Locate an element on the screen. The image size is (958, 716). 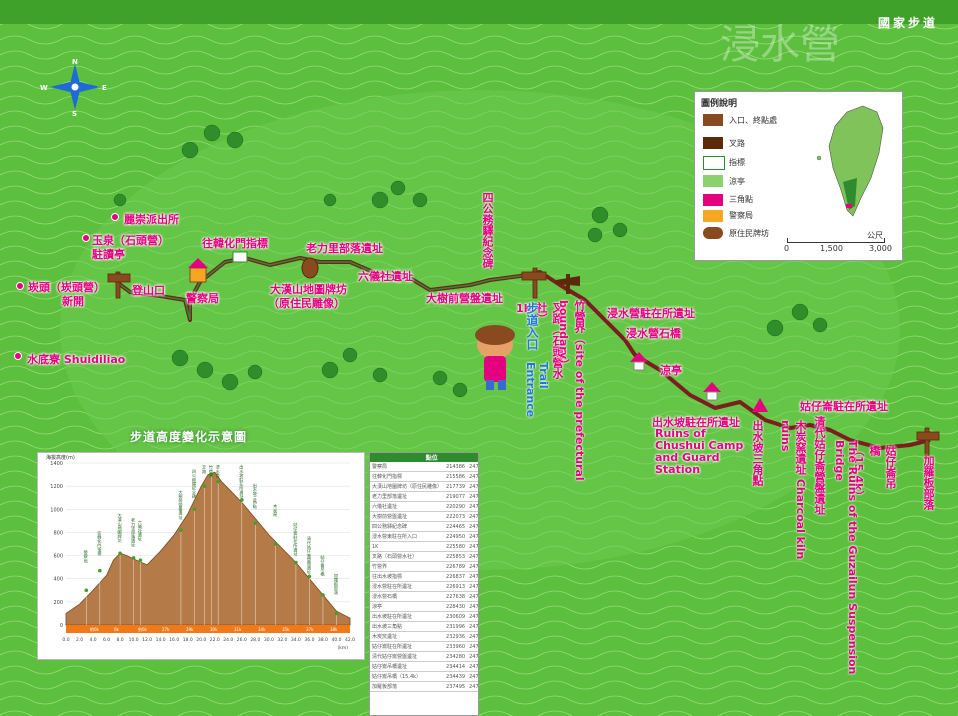
coords-row: 1K2255802478830 is located at coordinates (424, 546).